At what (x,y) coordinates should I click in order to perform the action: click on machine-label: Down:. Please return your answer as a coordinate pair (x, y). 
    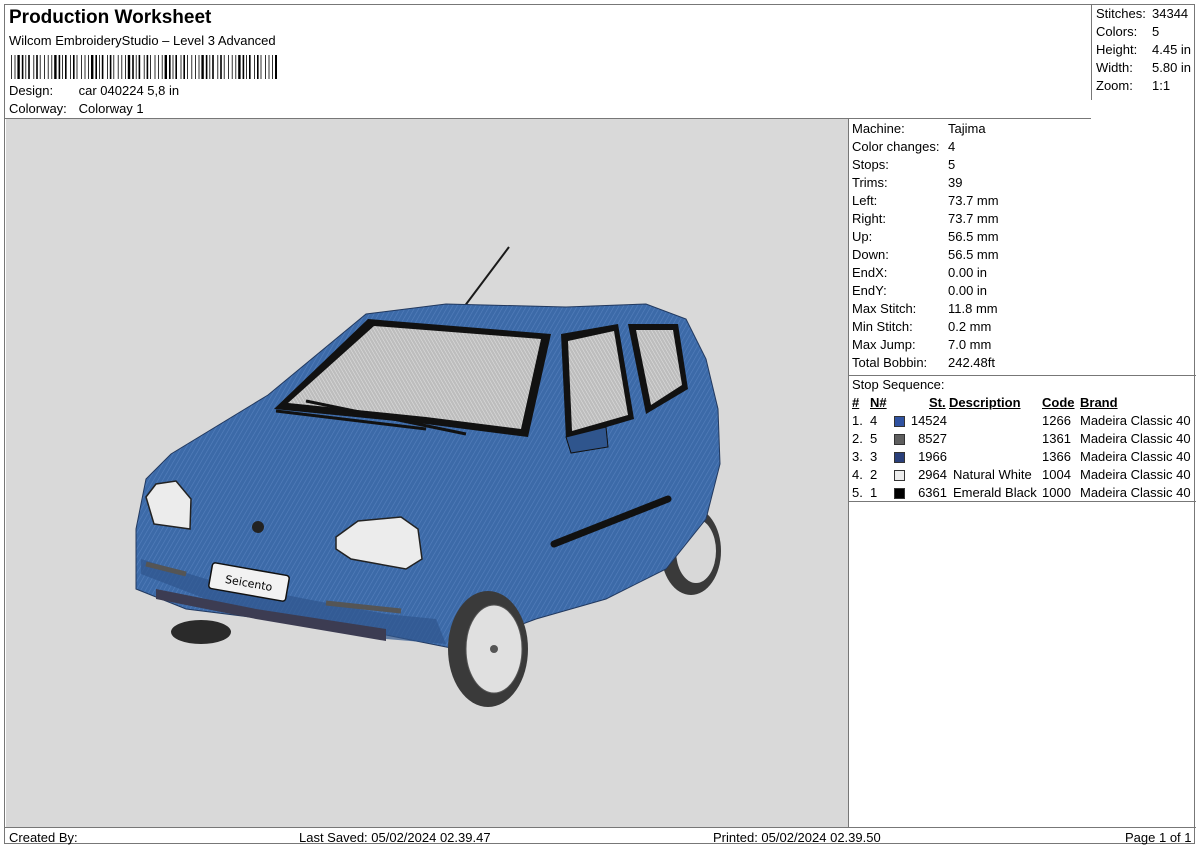
    Looking at the image, I should click on (870, 254).